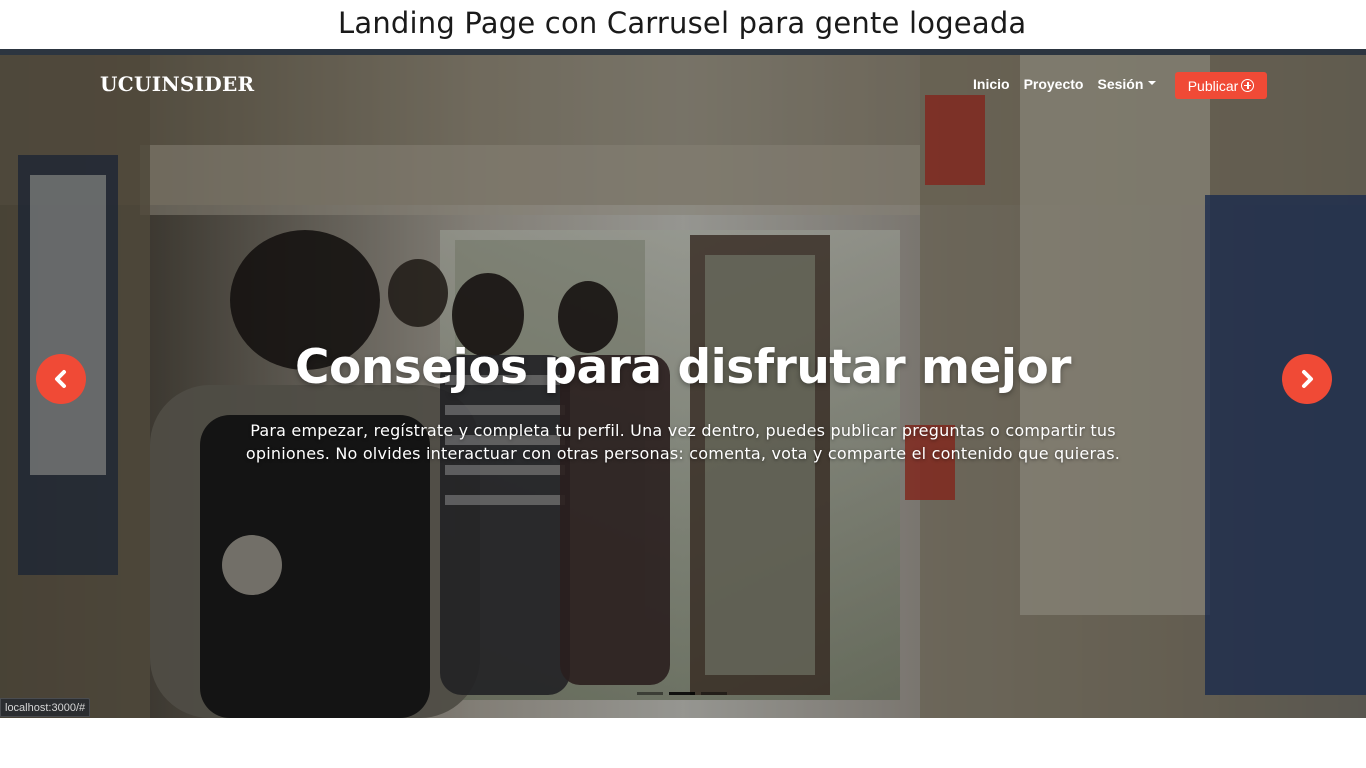 The image size is (1366, 768). I want to click on nav-links: Inicio Proyecto Sesión, so click(1065, 84).